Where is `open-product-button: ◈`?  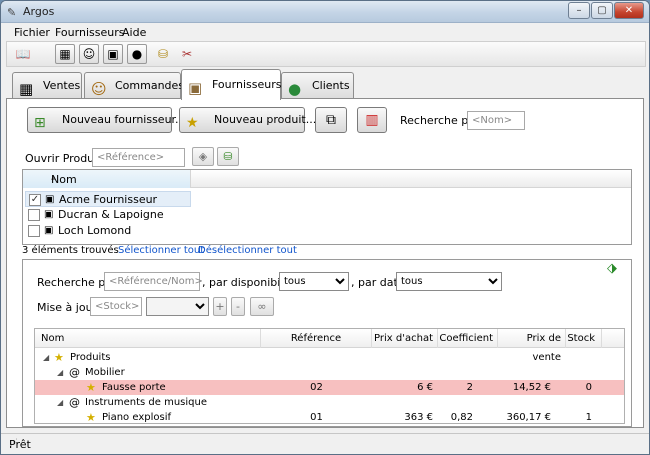 open-product-button: ◈ is located at coordinates (203, 156).